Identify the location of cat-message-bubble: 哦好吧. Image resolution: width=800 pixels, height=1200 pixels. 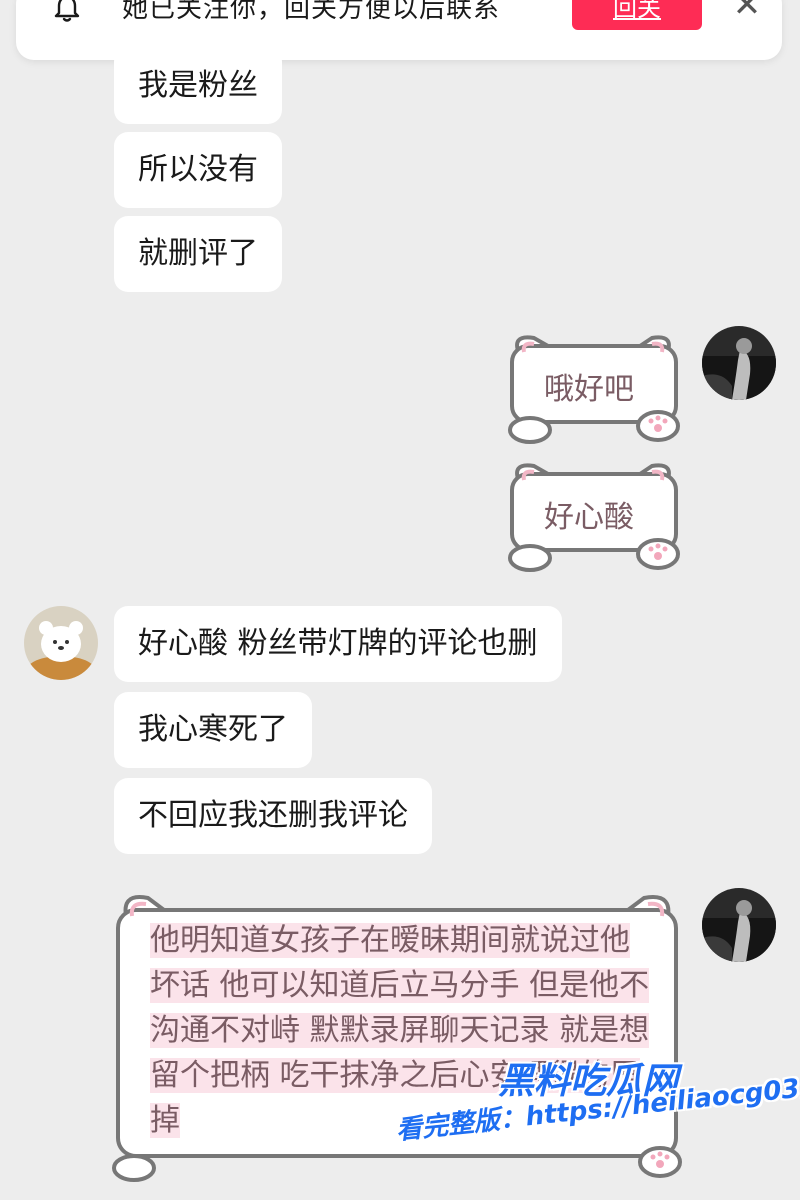
(593, 386).